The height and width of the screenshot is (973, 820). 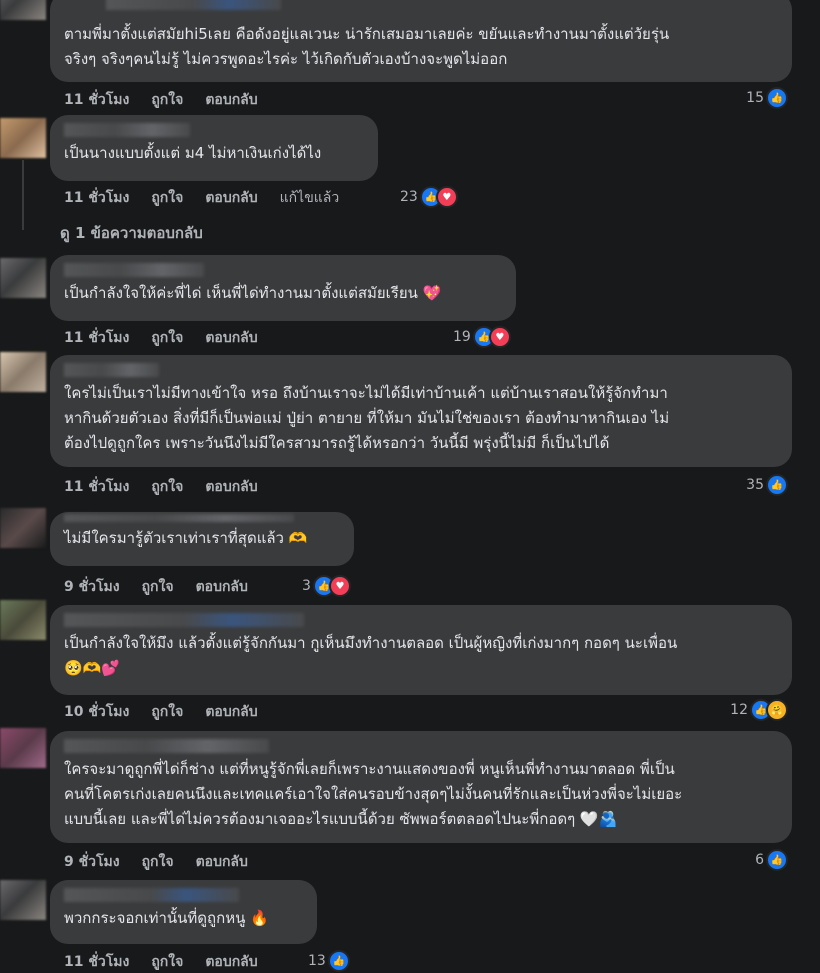 What do you see at coordinates (96, 712) in the screenshot?
I see `comment-time: 10 ชั่วโมง` at bounding box center [96, 712].